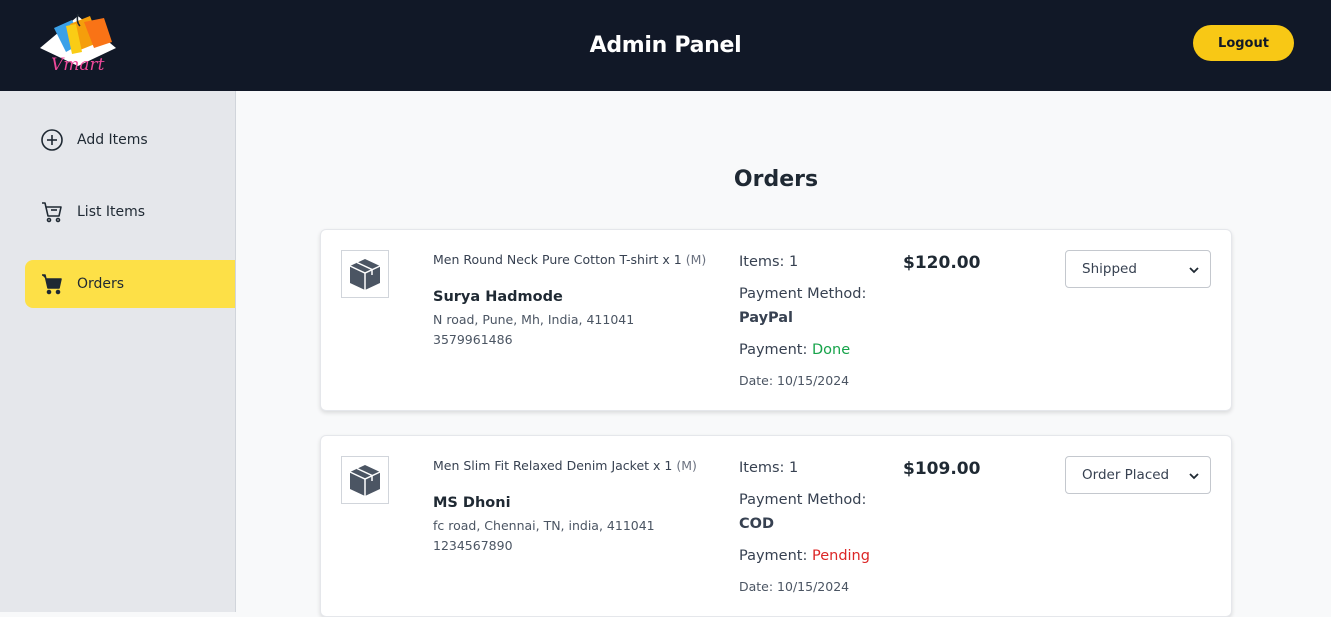  I want to click on customer-address: fc road, Chennai, TN, india, 411041, so click(544, 525).